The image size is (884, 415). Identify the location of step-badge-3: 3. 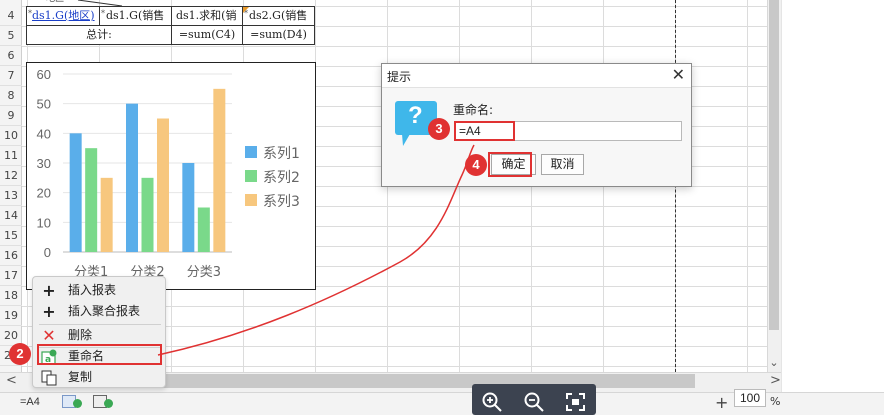
(439, 129).